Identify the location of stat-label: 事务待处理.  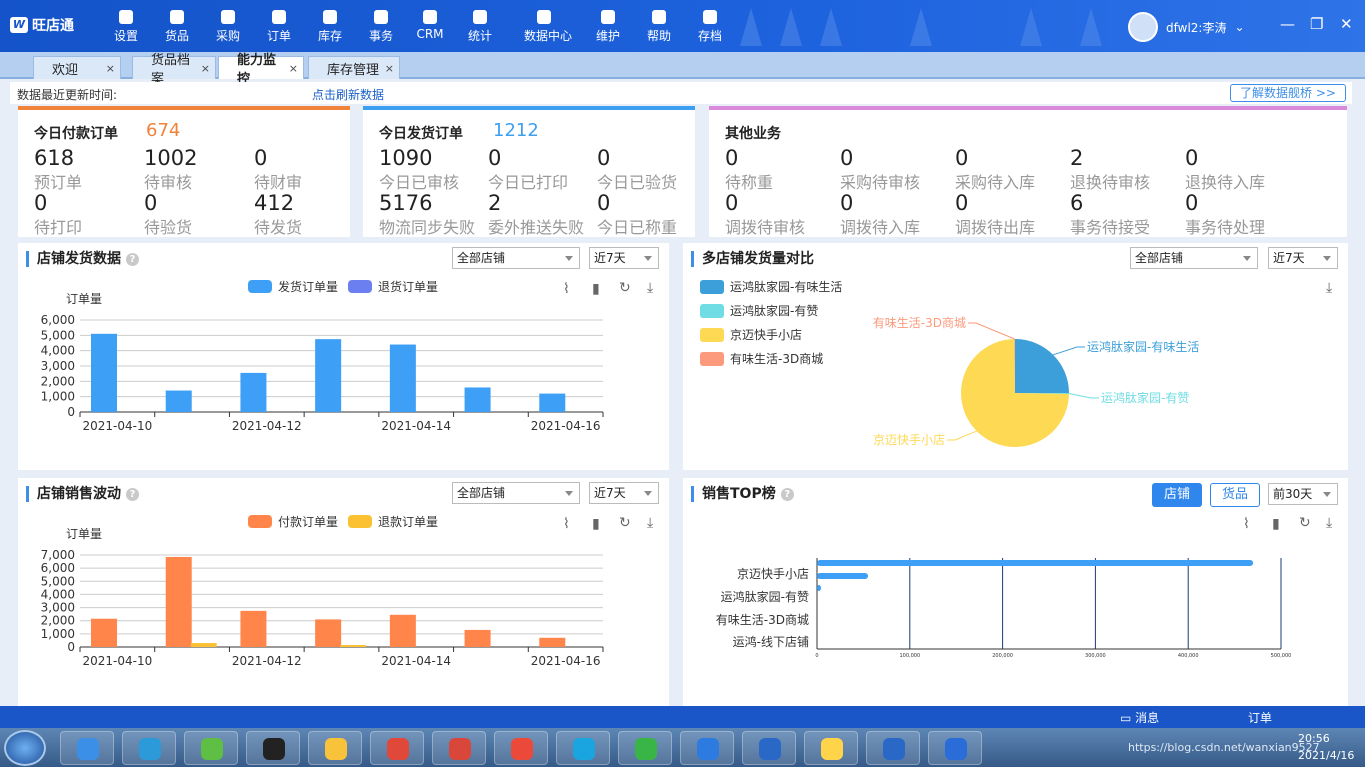
(1225, 227).